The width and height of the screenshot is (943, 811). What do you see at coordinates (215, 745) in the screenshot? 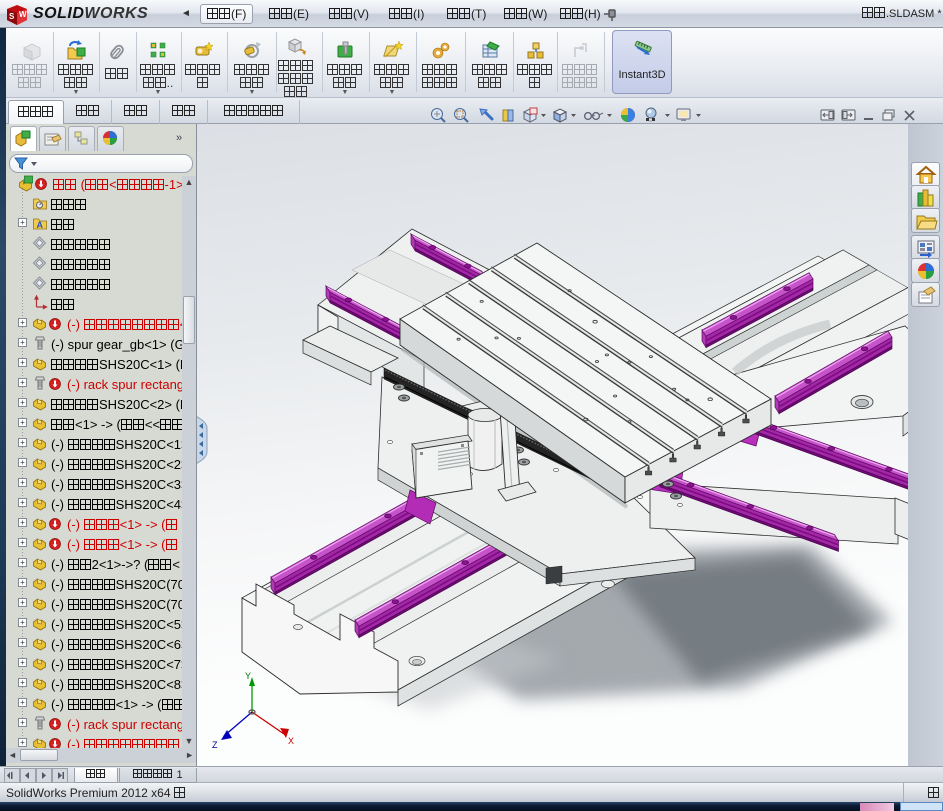
I see `svg-text: Z` at bounding box center [215, 745].